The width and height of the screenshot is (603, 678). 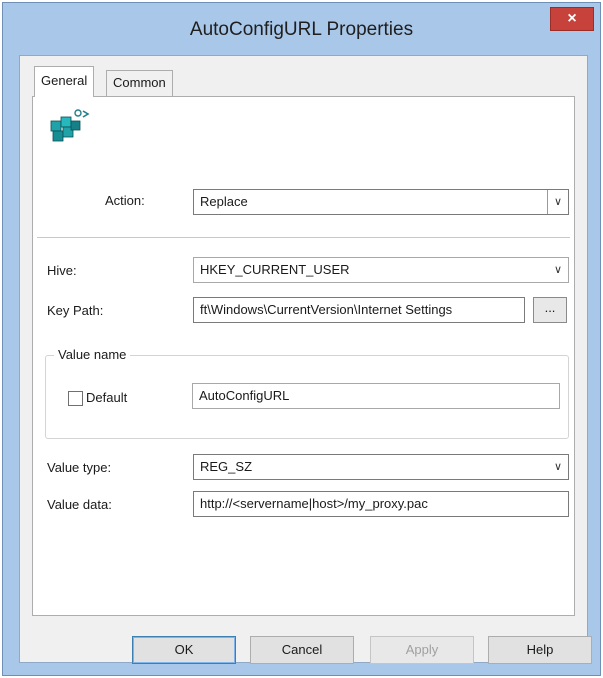 What do you see at coordinates (139, 83) in the screenshot?
I see `tab-common: Common` at bounding box center [139, 83].